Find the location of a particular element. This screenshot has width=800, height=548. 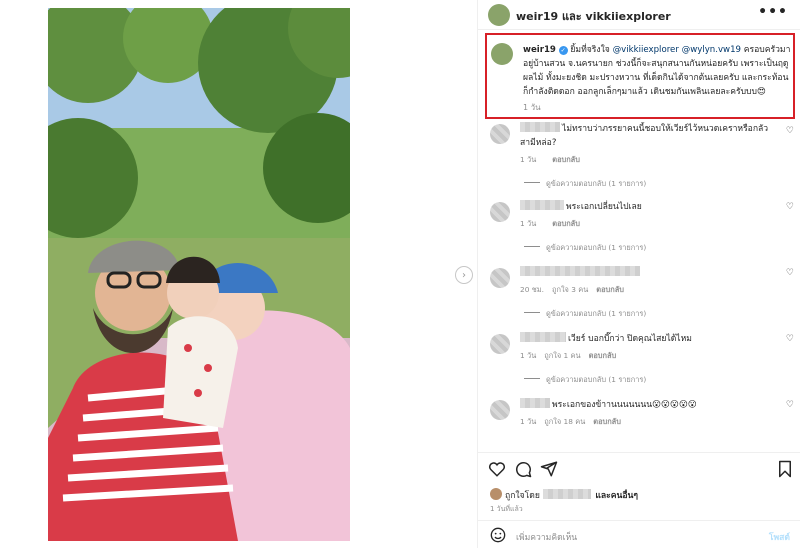

liked-by: ถูกใจโดย และคนอื่นๆ is located at coordinates (564, 495).